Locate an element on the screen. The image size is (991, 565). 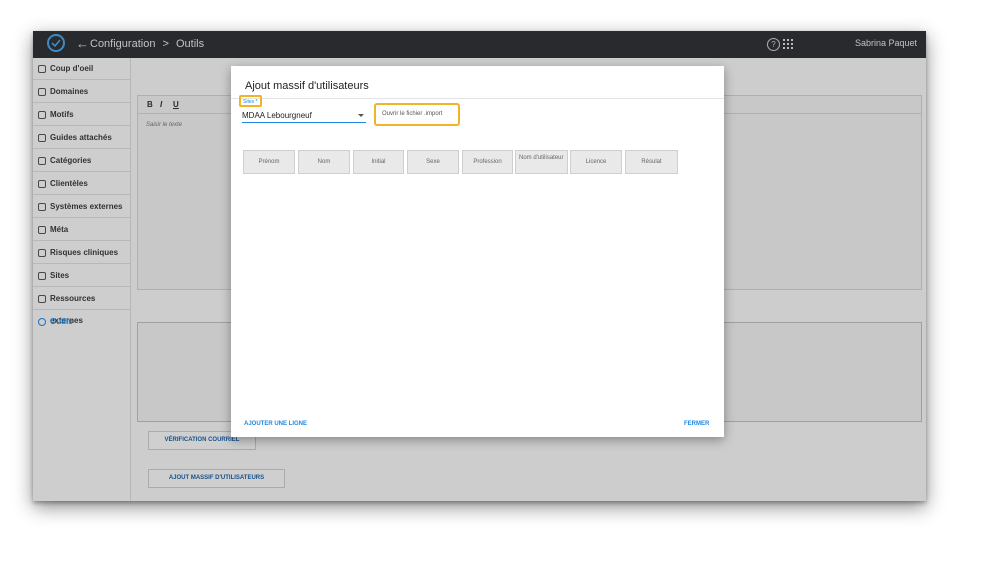
column-header-nom: Nom is located at coordinates (324, 162).